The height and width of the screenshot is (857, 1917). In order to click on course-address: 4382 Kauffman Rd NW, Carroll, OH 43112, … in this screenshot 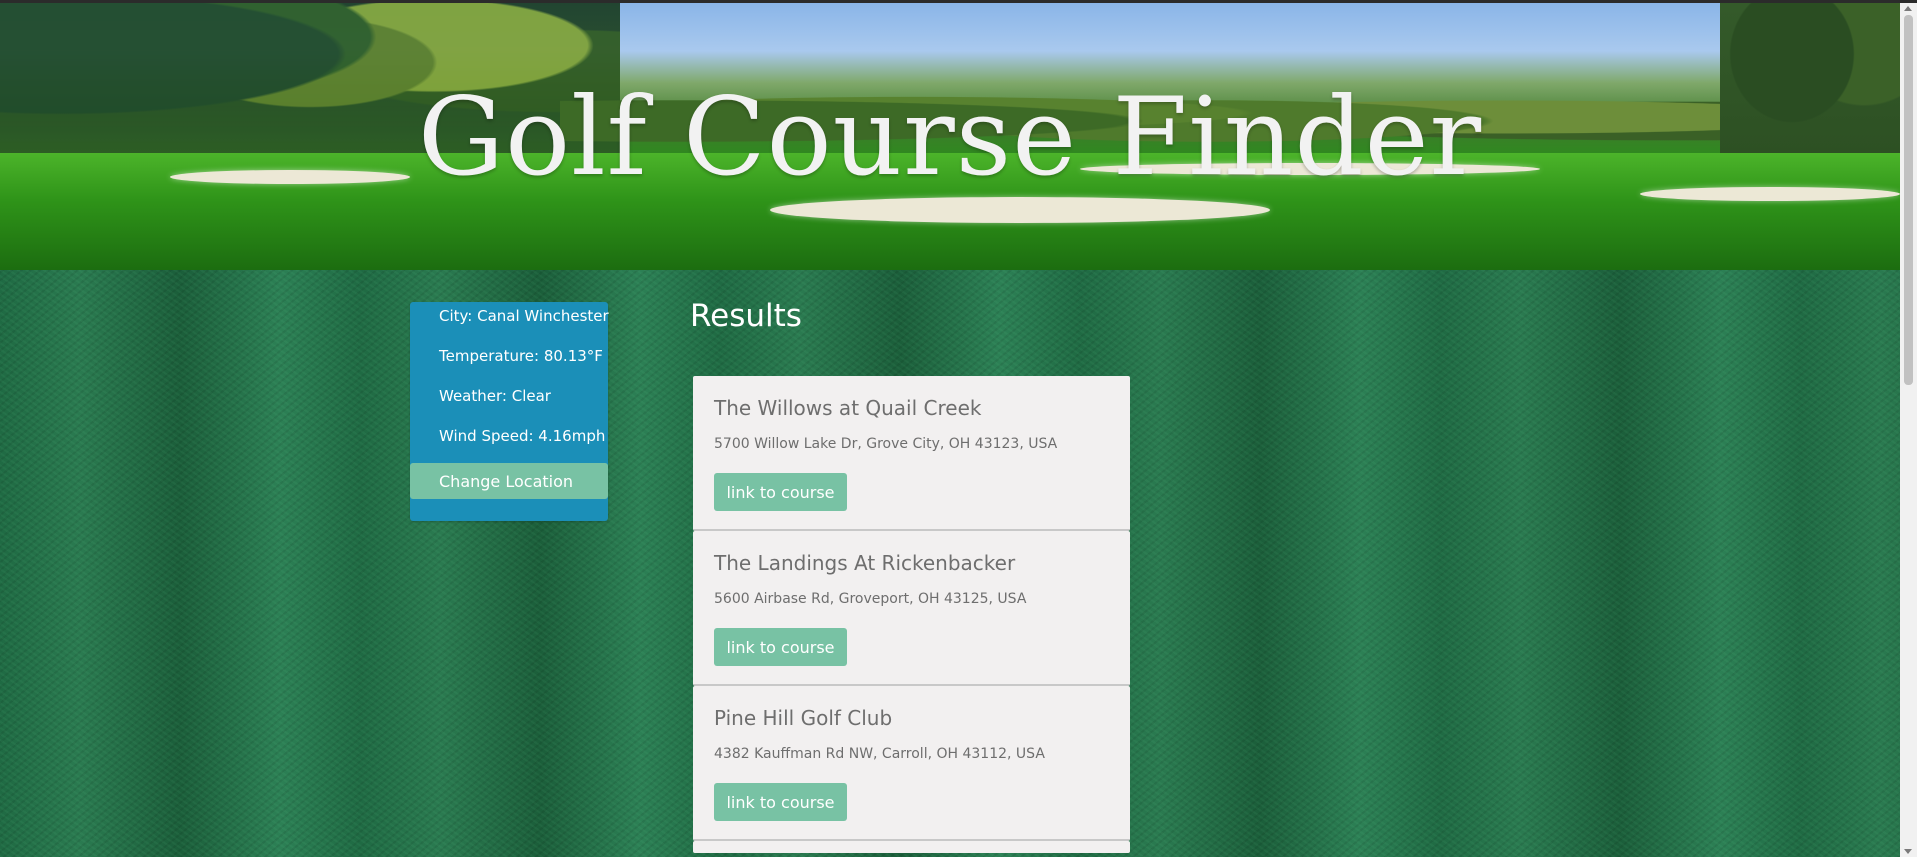, I will do `click(879, 754)`.